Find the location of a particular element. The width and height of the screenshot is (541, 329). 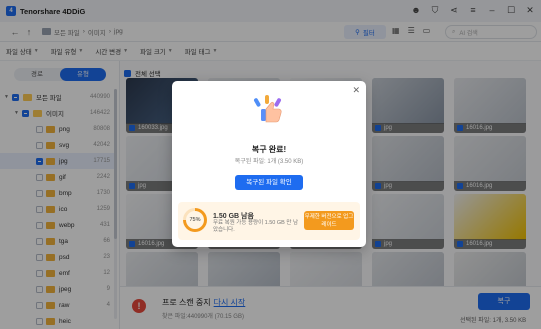

usage-percent: 75% is located at coordinates (195, 220).